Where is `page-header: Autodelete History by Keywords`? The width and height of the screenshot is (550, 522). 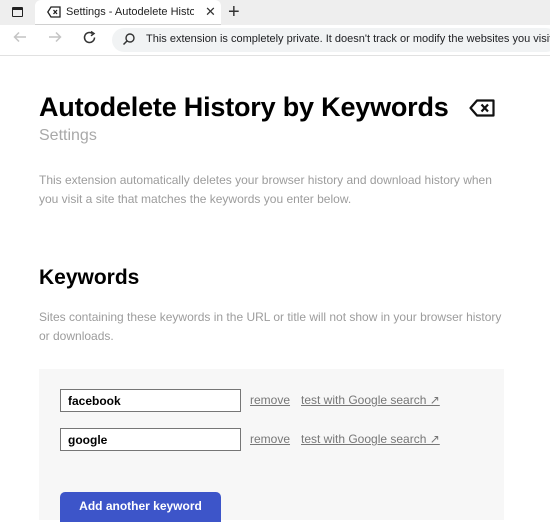
page-header: Autodelete History by Keywords is located at coordinates (267, 107).